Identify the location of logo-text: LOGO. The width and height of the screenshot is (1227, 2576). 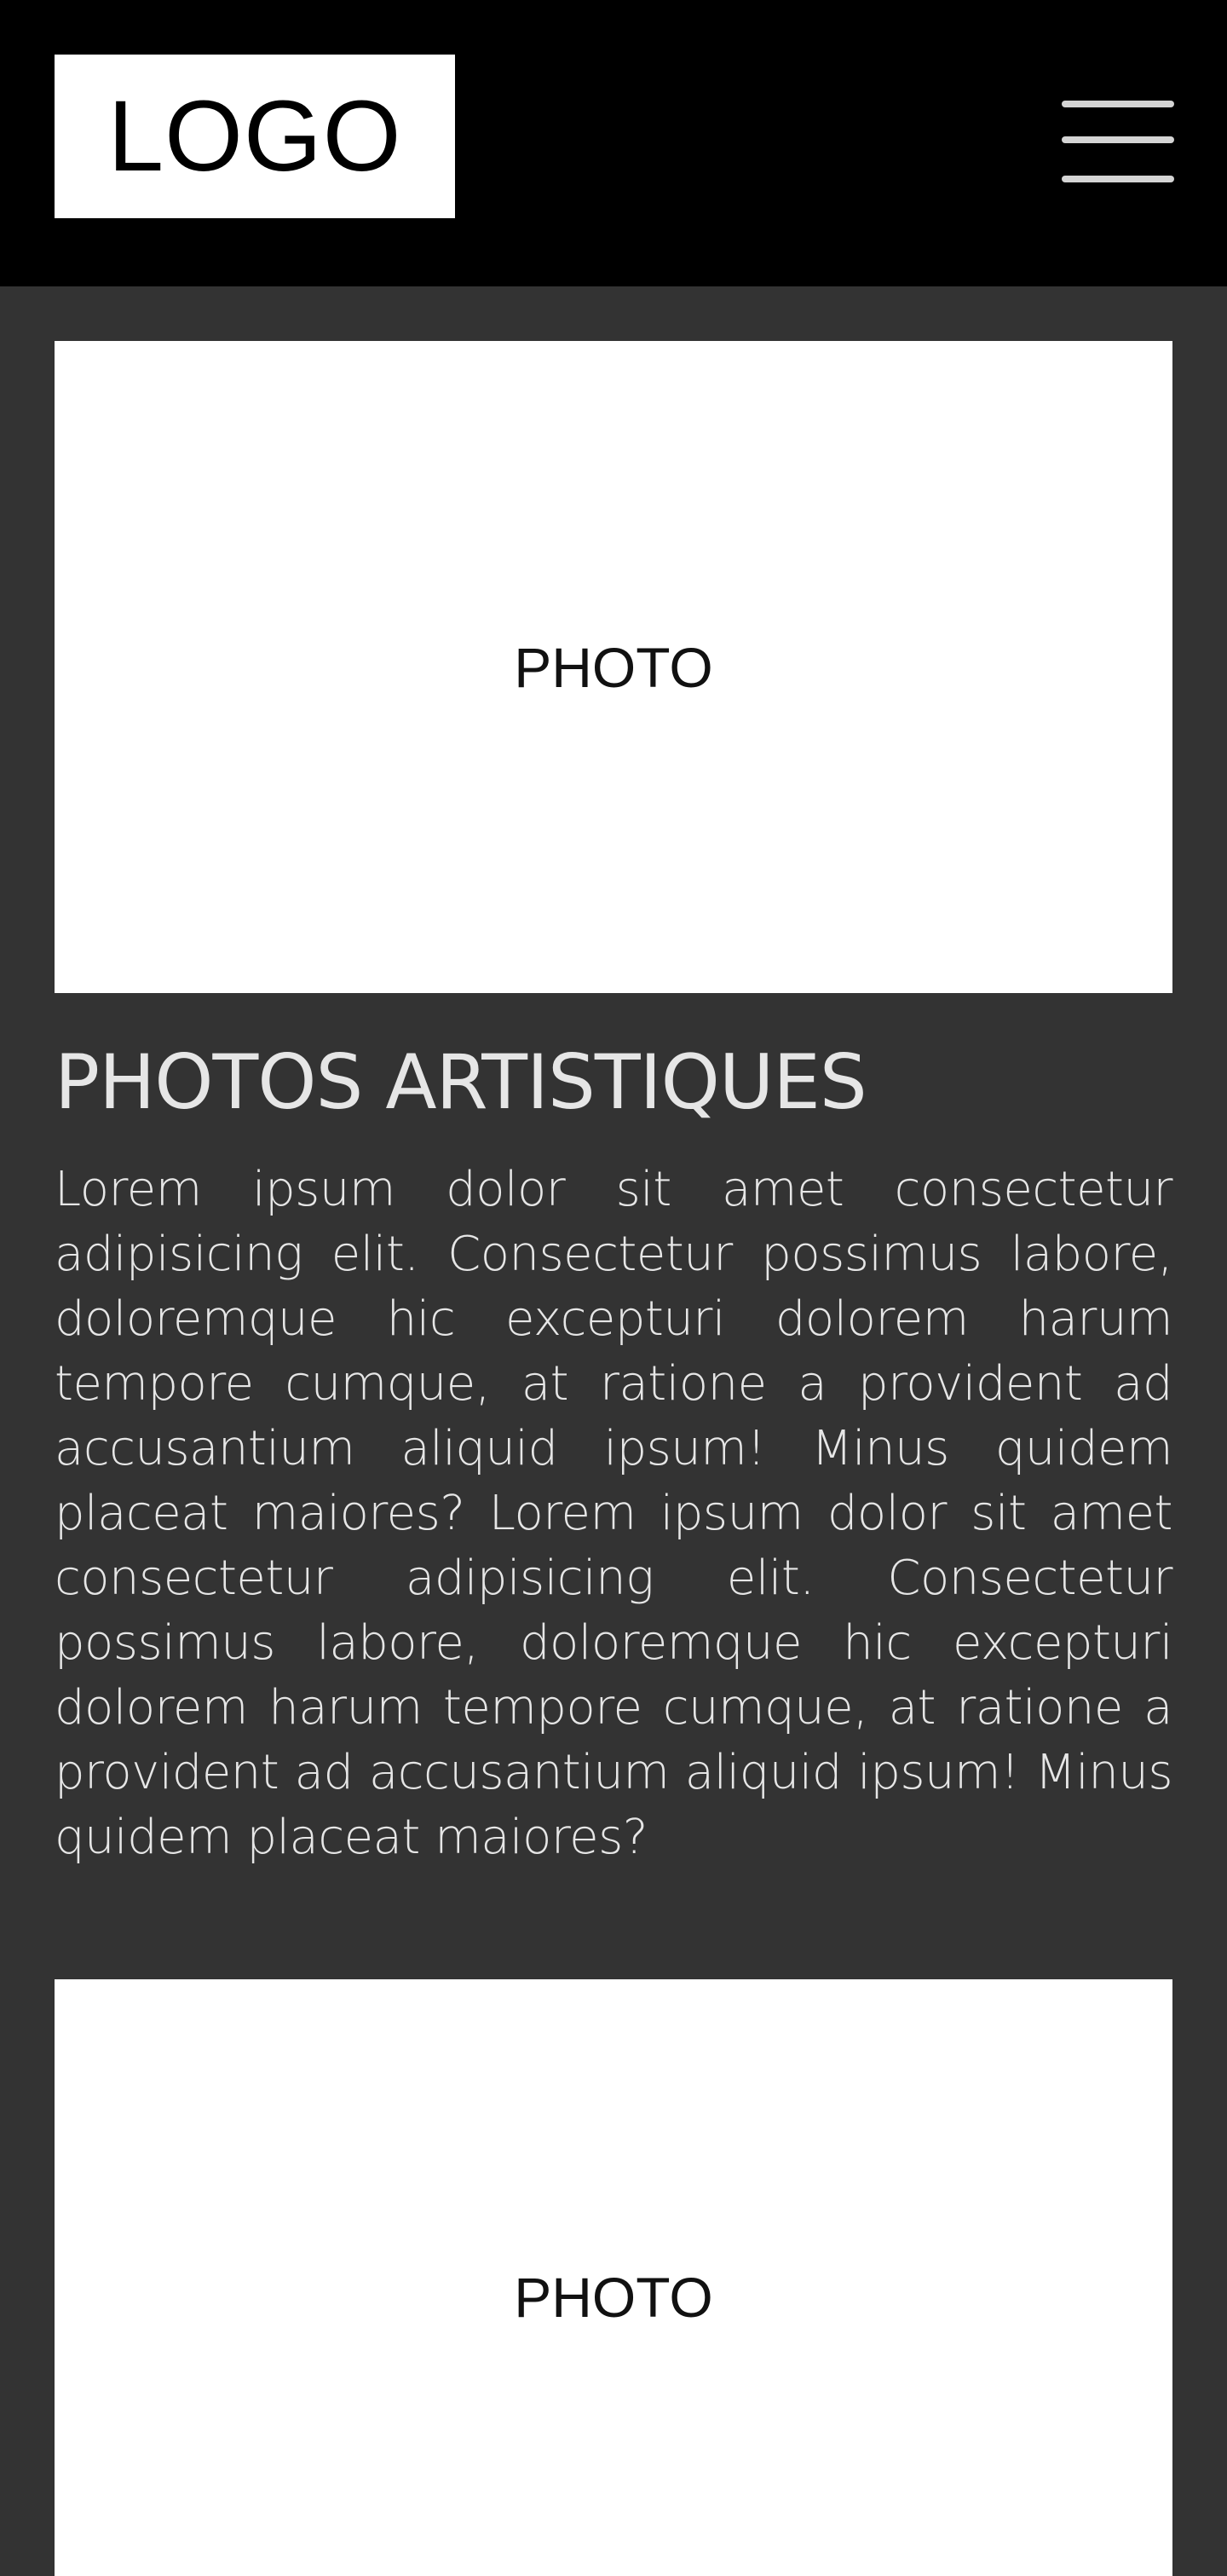
(254, 136).